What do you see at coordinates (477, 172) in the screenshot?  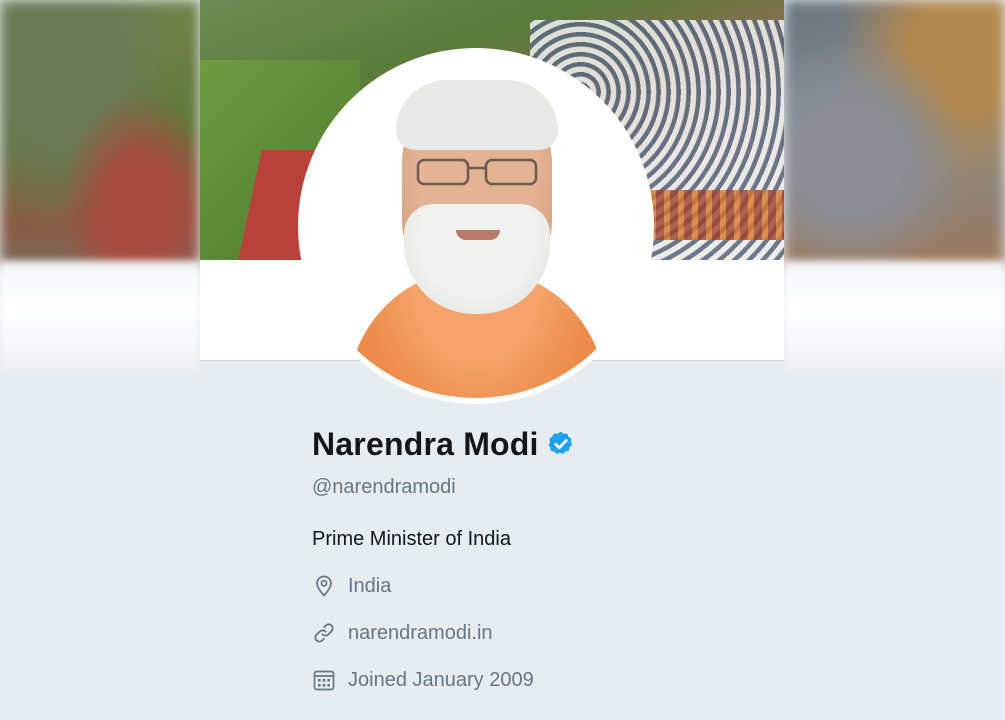 I see `avatar-glasses` at bounding box center [477, 172].